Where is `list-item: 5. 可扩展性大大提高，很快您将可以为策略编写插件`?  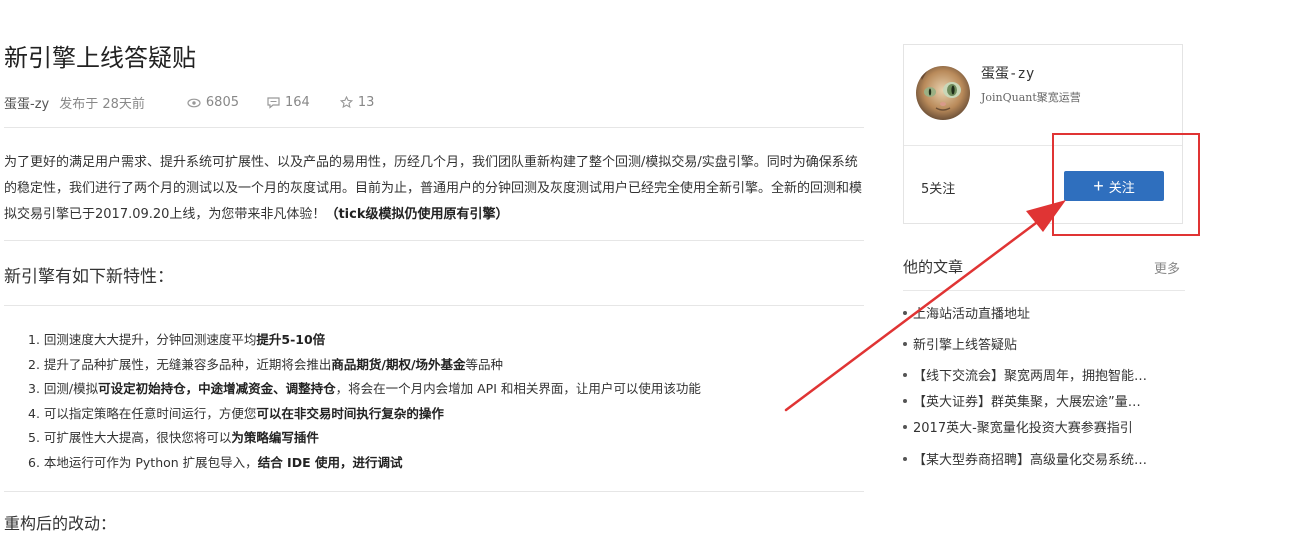
list-item: 5. 可扩展性大大提高，很快您将可以为策略编写插件 is located at coordinates (173, 437).